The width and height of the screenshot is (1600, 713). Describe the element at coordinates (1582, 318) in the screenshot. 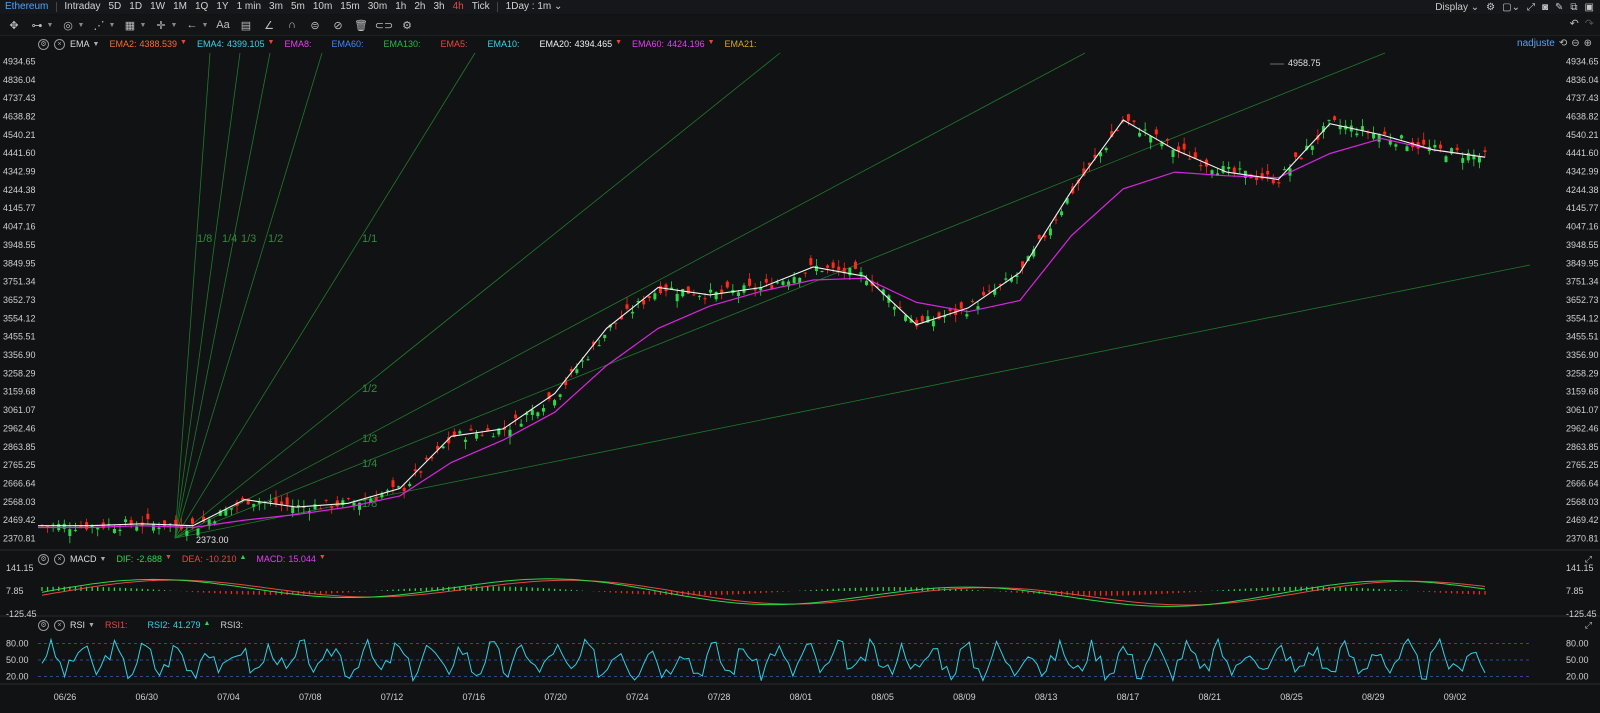

I see `price-axis-label-right: 3554.12` at that location.